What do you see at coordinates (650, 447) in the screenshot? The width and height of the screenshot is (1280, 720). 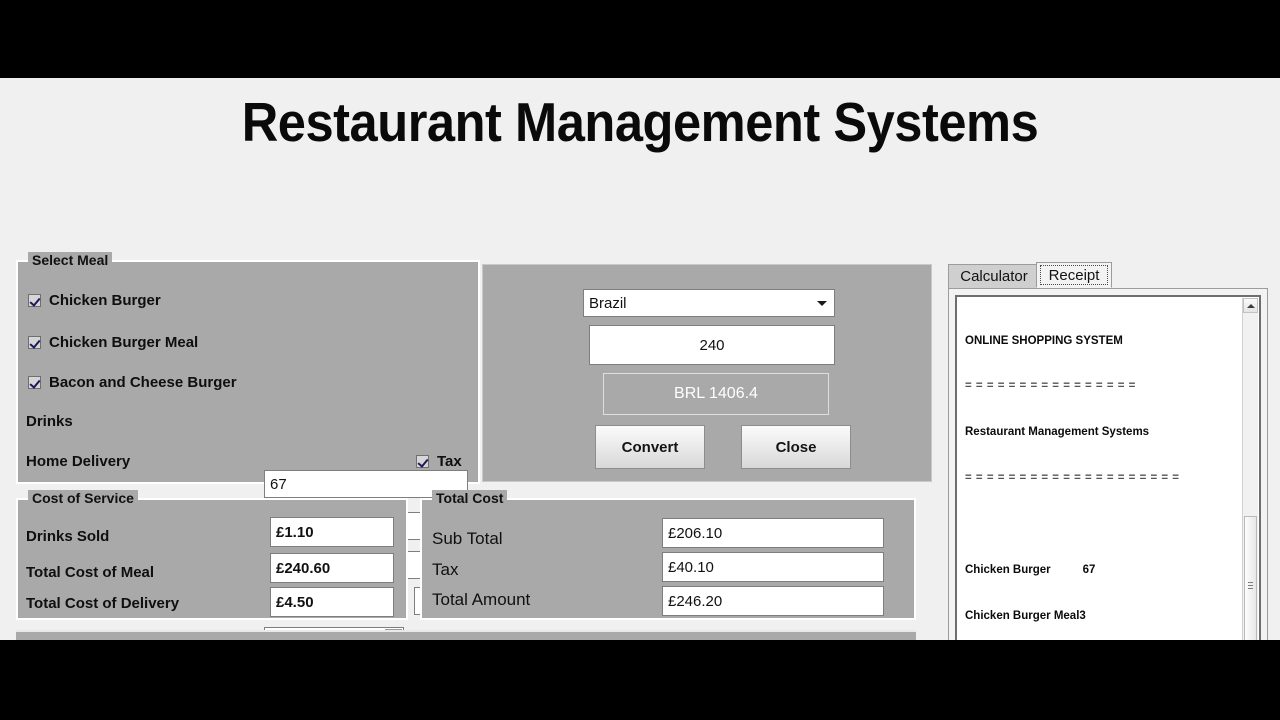 I see `convert-button: Convert` at bounding box center [650, 447].